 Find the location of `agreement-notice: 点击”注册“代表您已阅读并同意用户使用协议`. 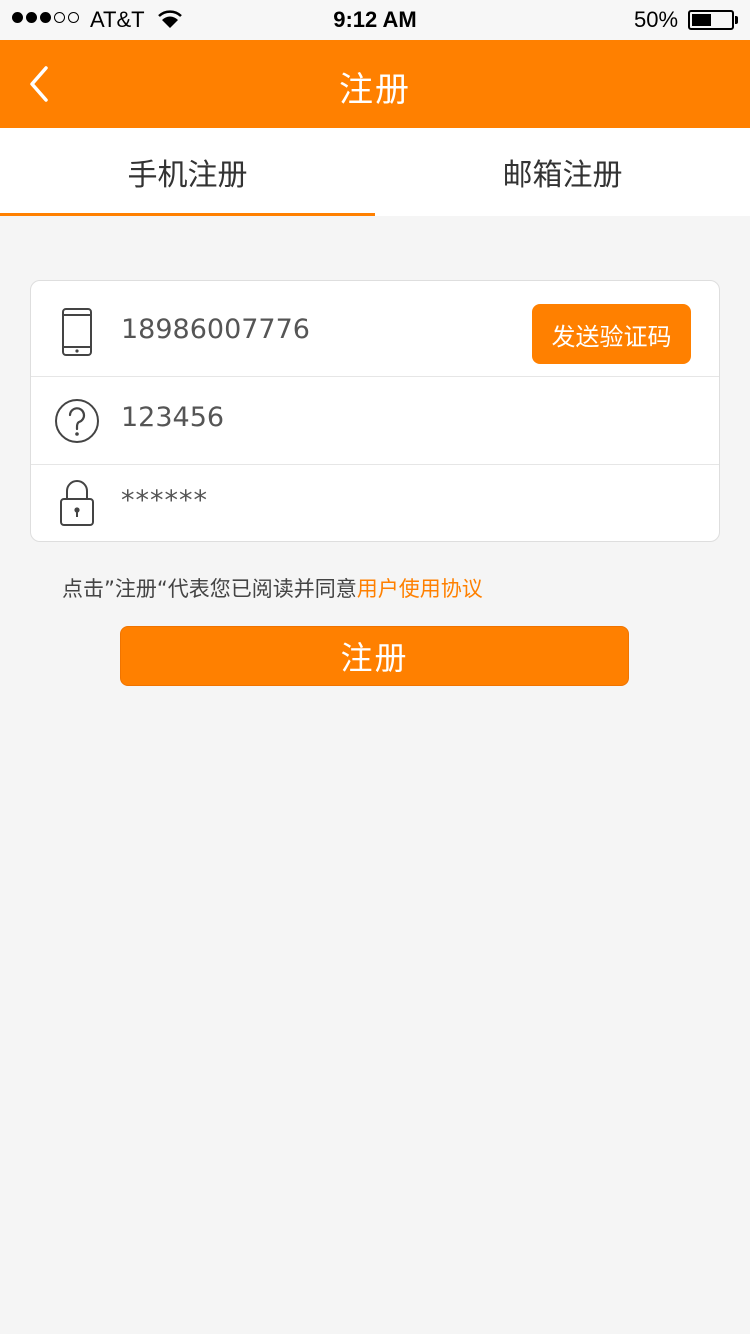

agreement-notice: 点击”注册“代表您已阅读并同意用户使用协议 is located at coordinates (272, 588).